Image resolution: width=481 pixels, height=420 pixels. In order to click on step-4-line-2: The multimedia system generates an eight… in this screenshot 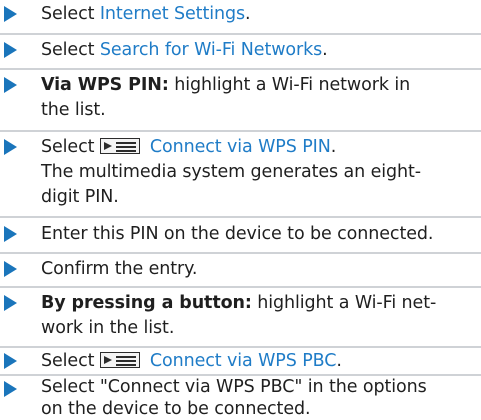, I will do `click(231, 172)`.